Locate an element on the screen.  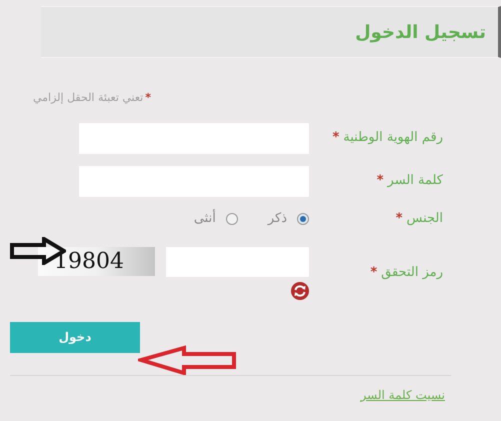
captcha-image: 19804 is located at coordinates (96, 261).